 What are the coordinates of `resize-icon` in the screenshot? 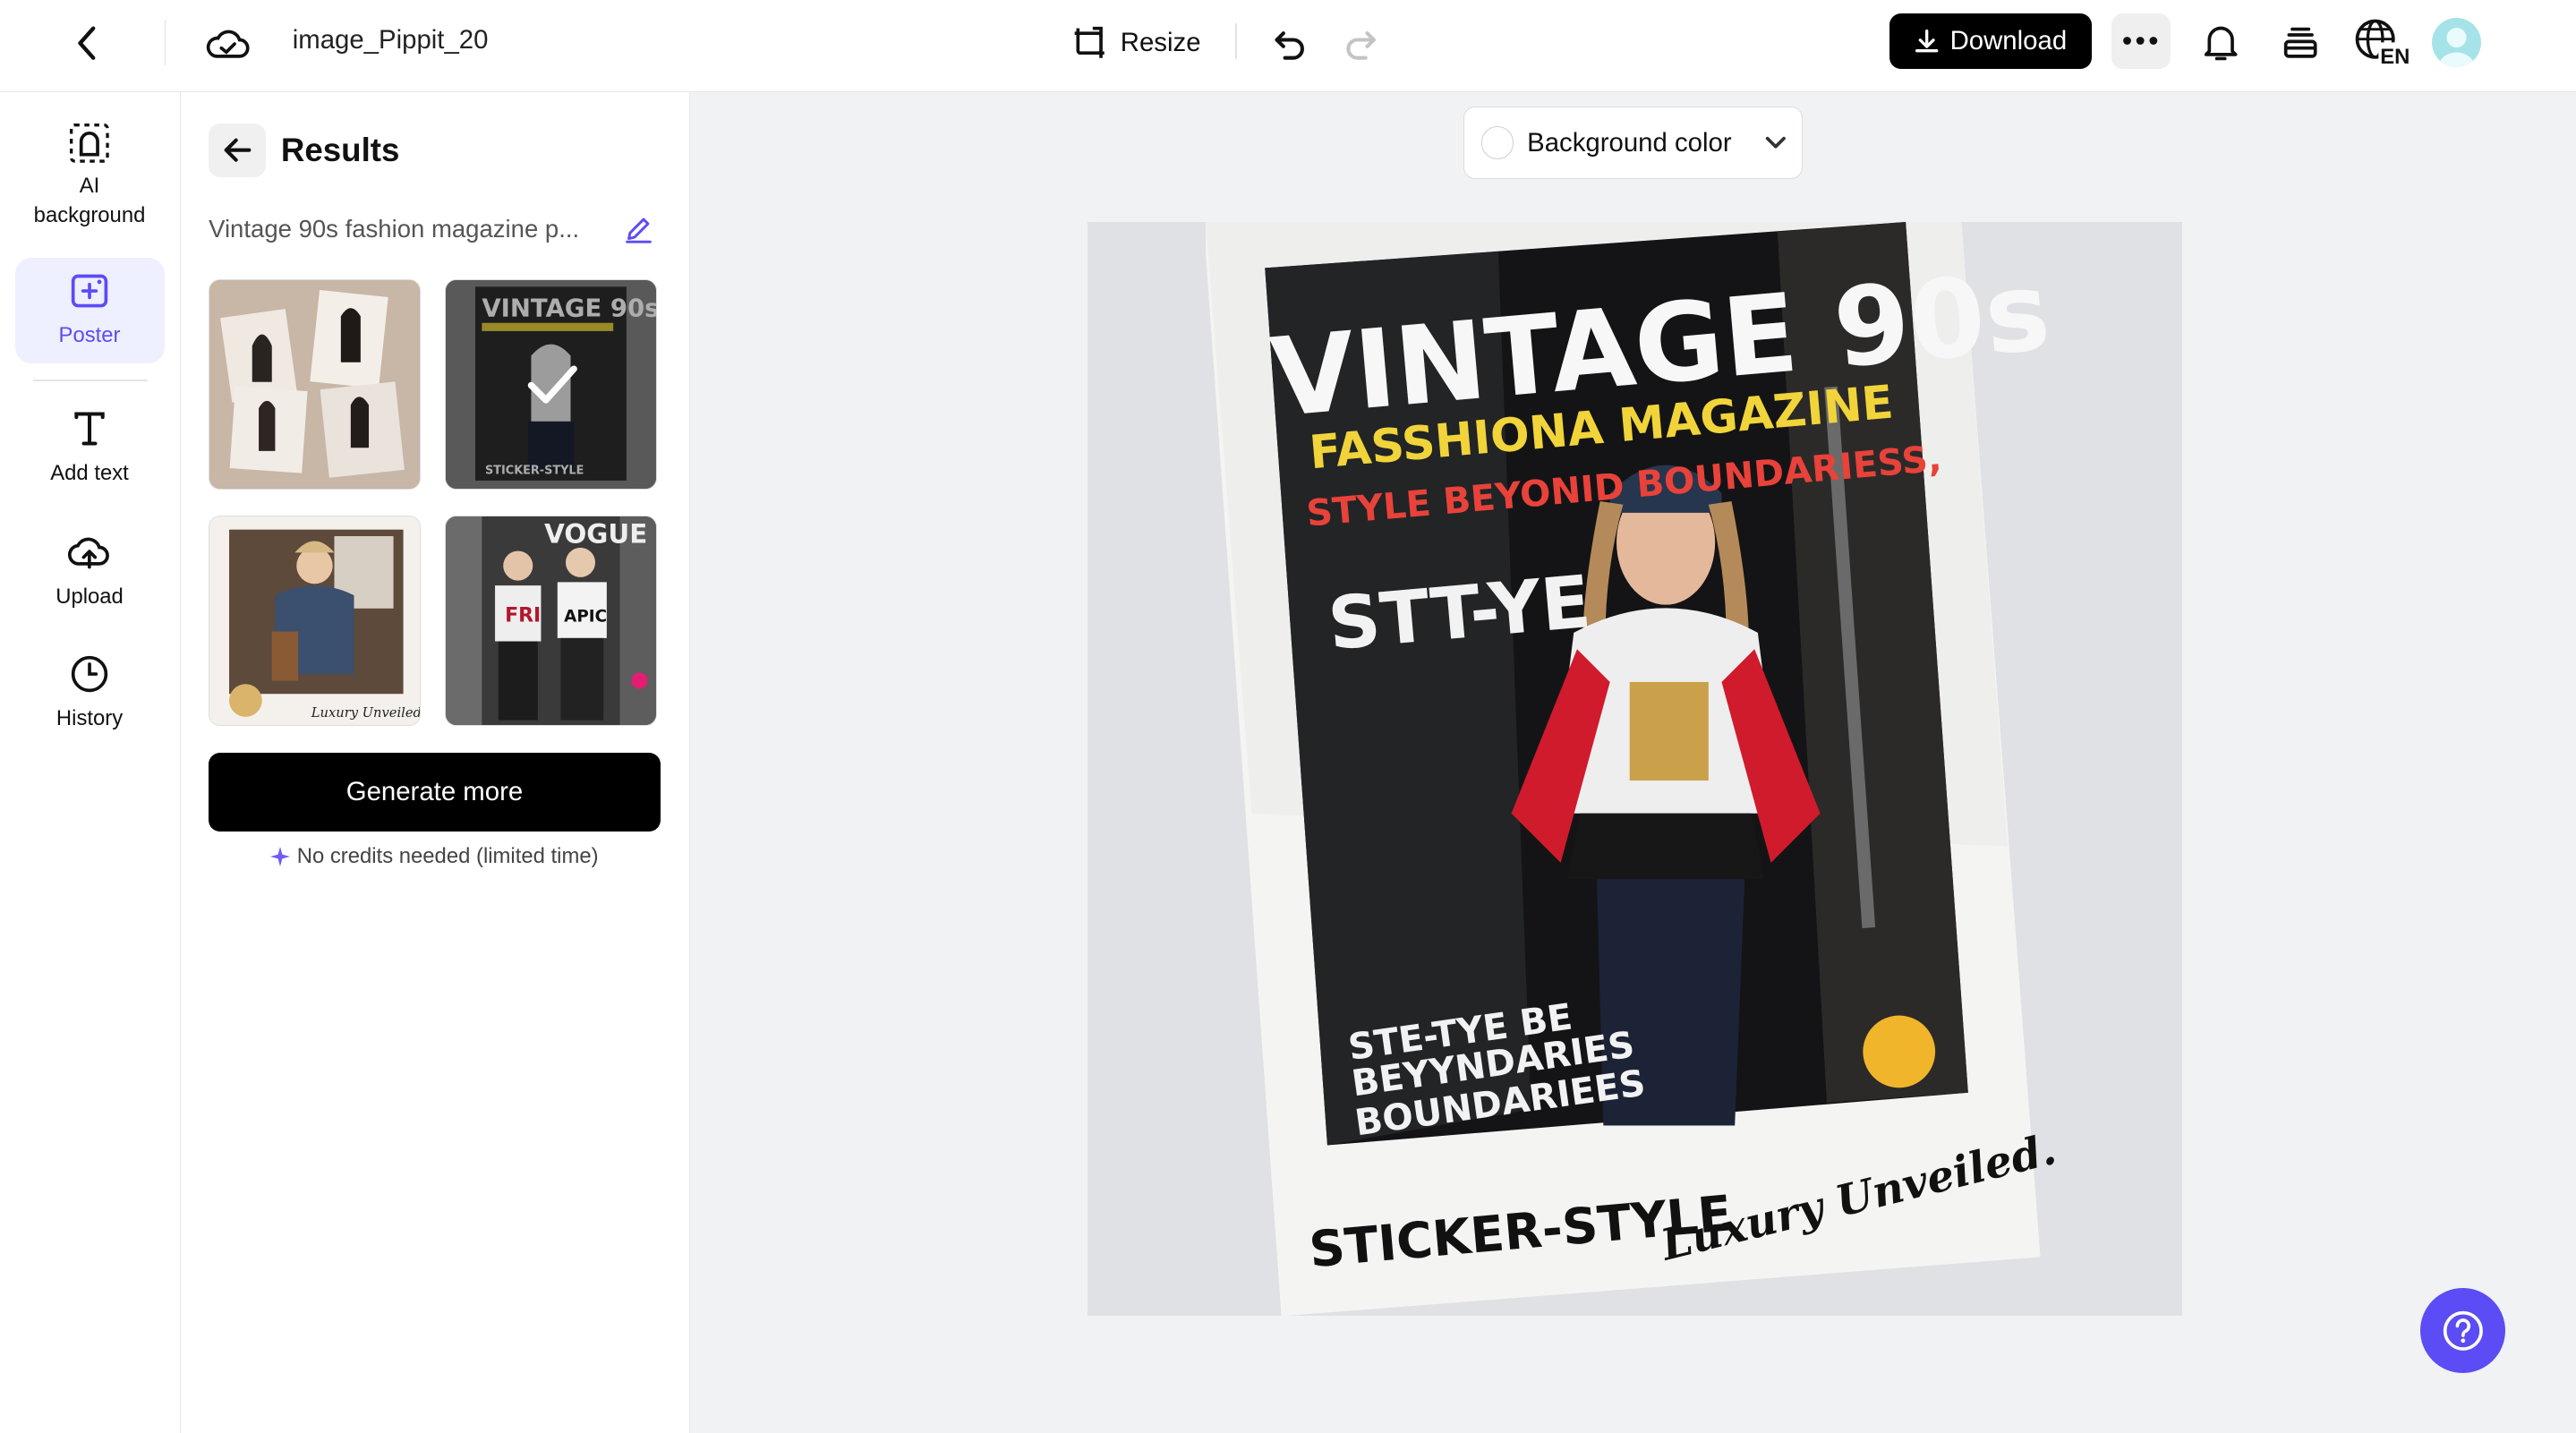 It's located at (1089, 43).